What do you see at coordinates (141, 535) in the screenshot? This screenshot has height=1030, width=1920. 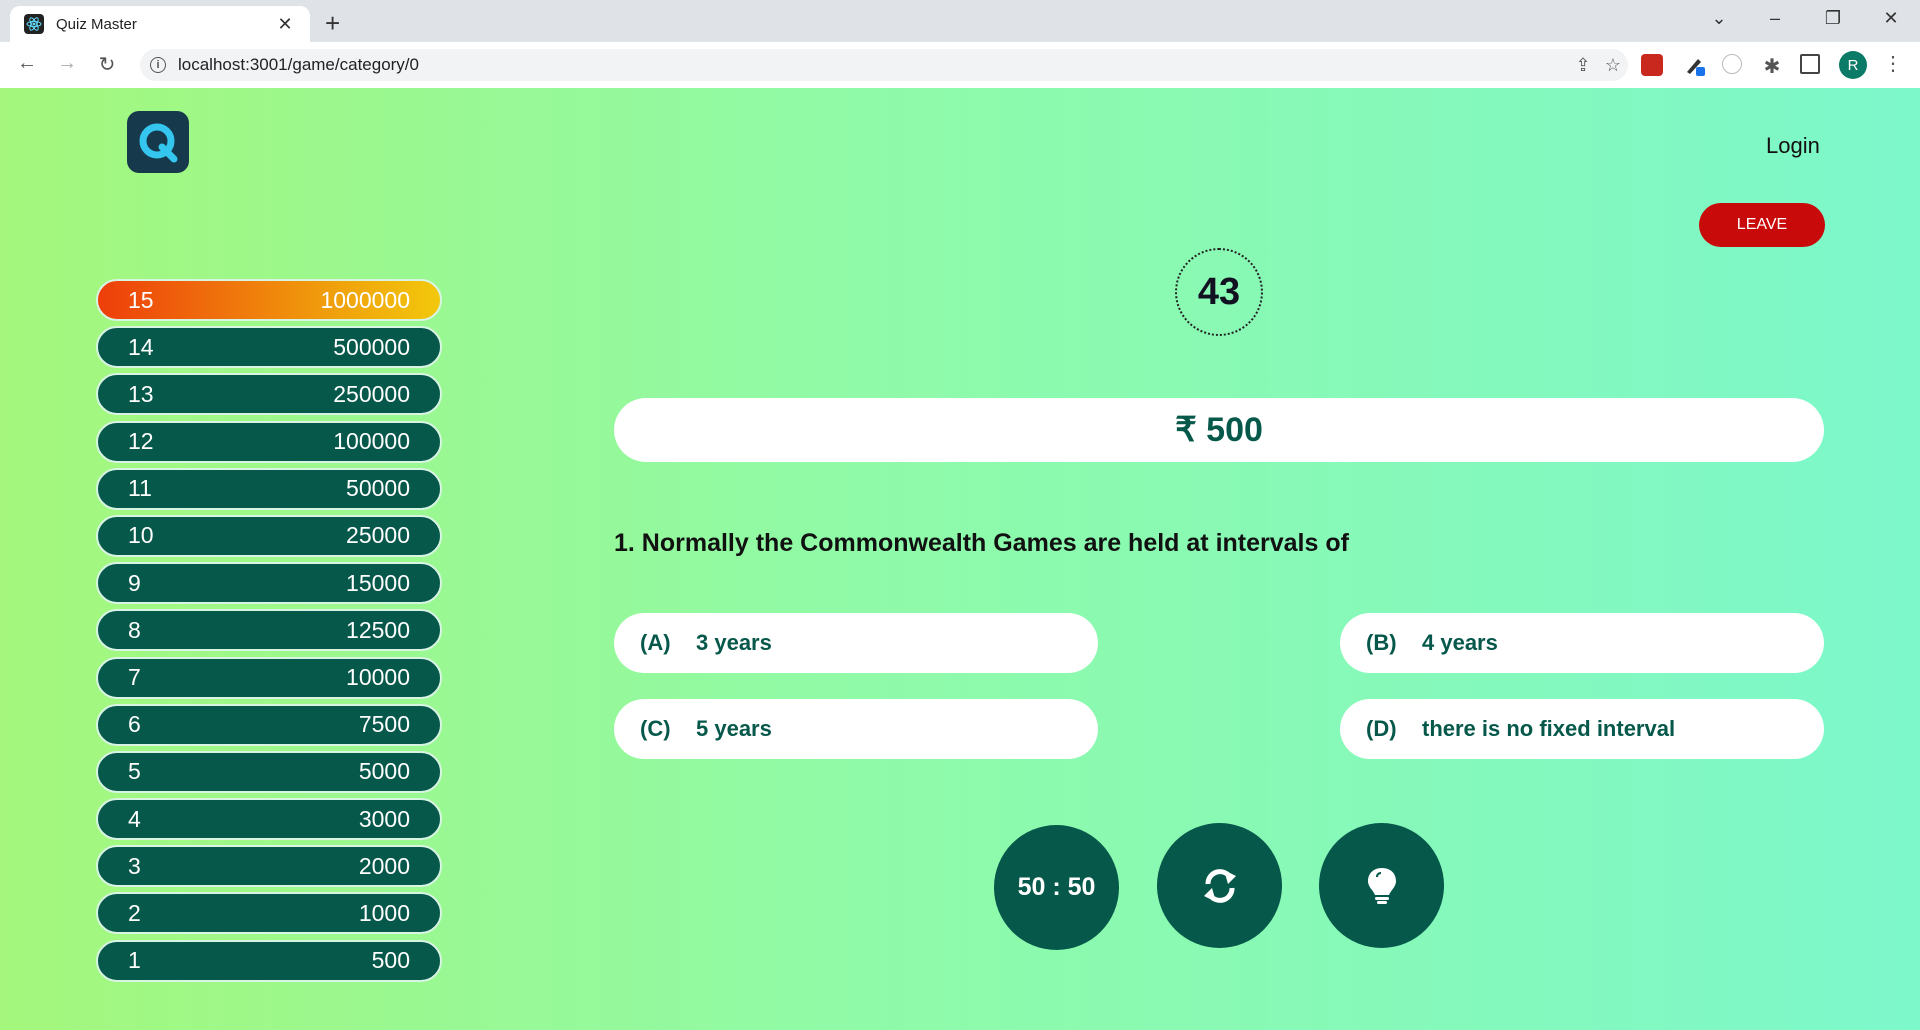 I see `ladder-level: 10` at bounding box center [141, 535].